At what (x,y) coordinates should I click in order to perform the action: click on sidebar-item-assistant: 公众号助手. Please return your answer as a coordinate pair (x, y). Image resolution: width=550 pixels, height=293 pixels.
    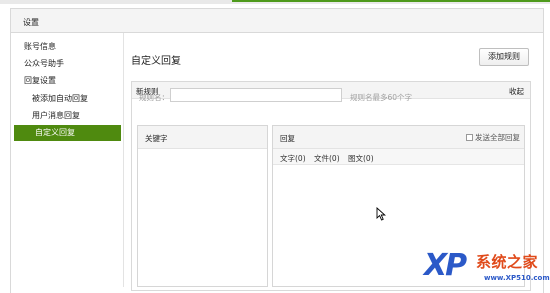
    Looking at the image, I should click on (66, 64).